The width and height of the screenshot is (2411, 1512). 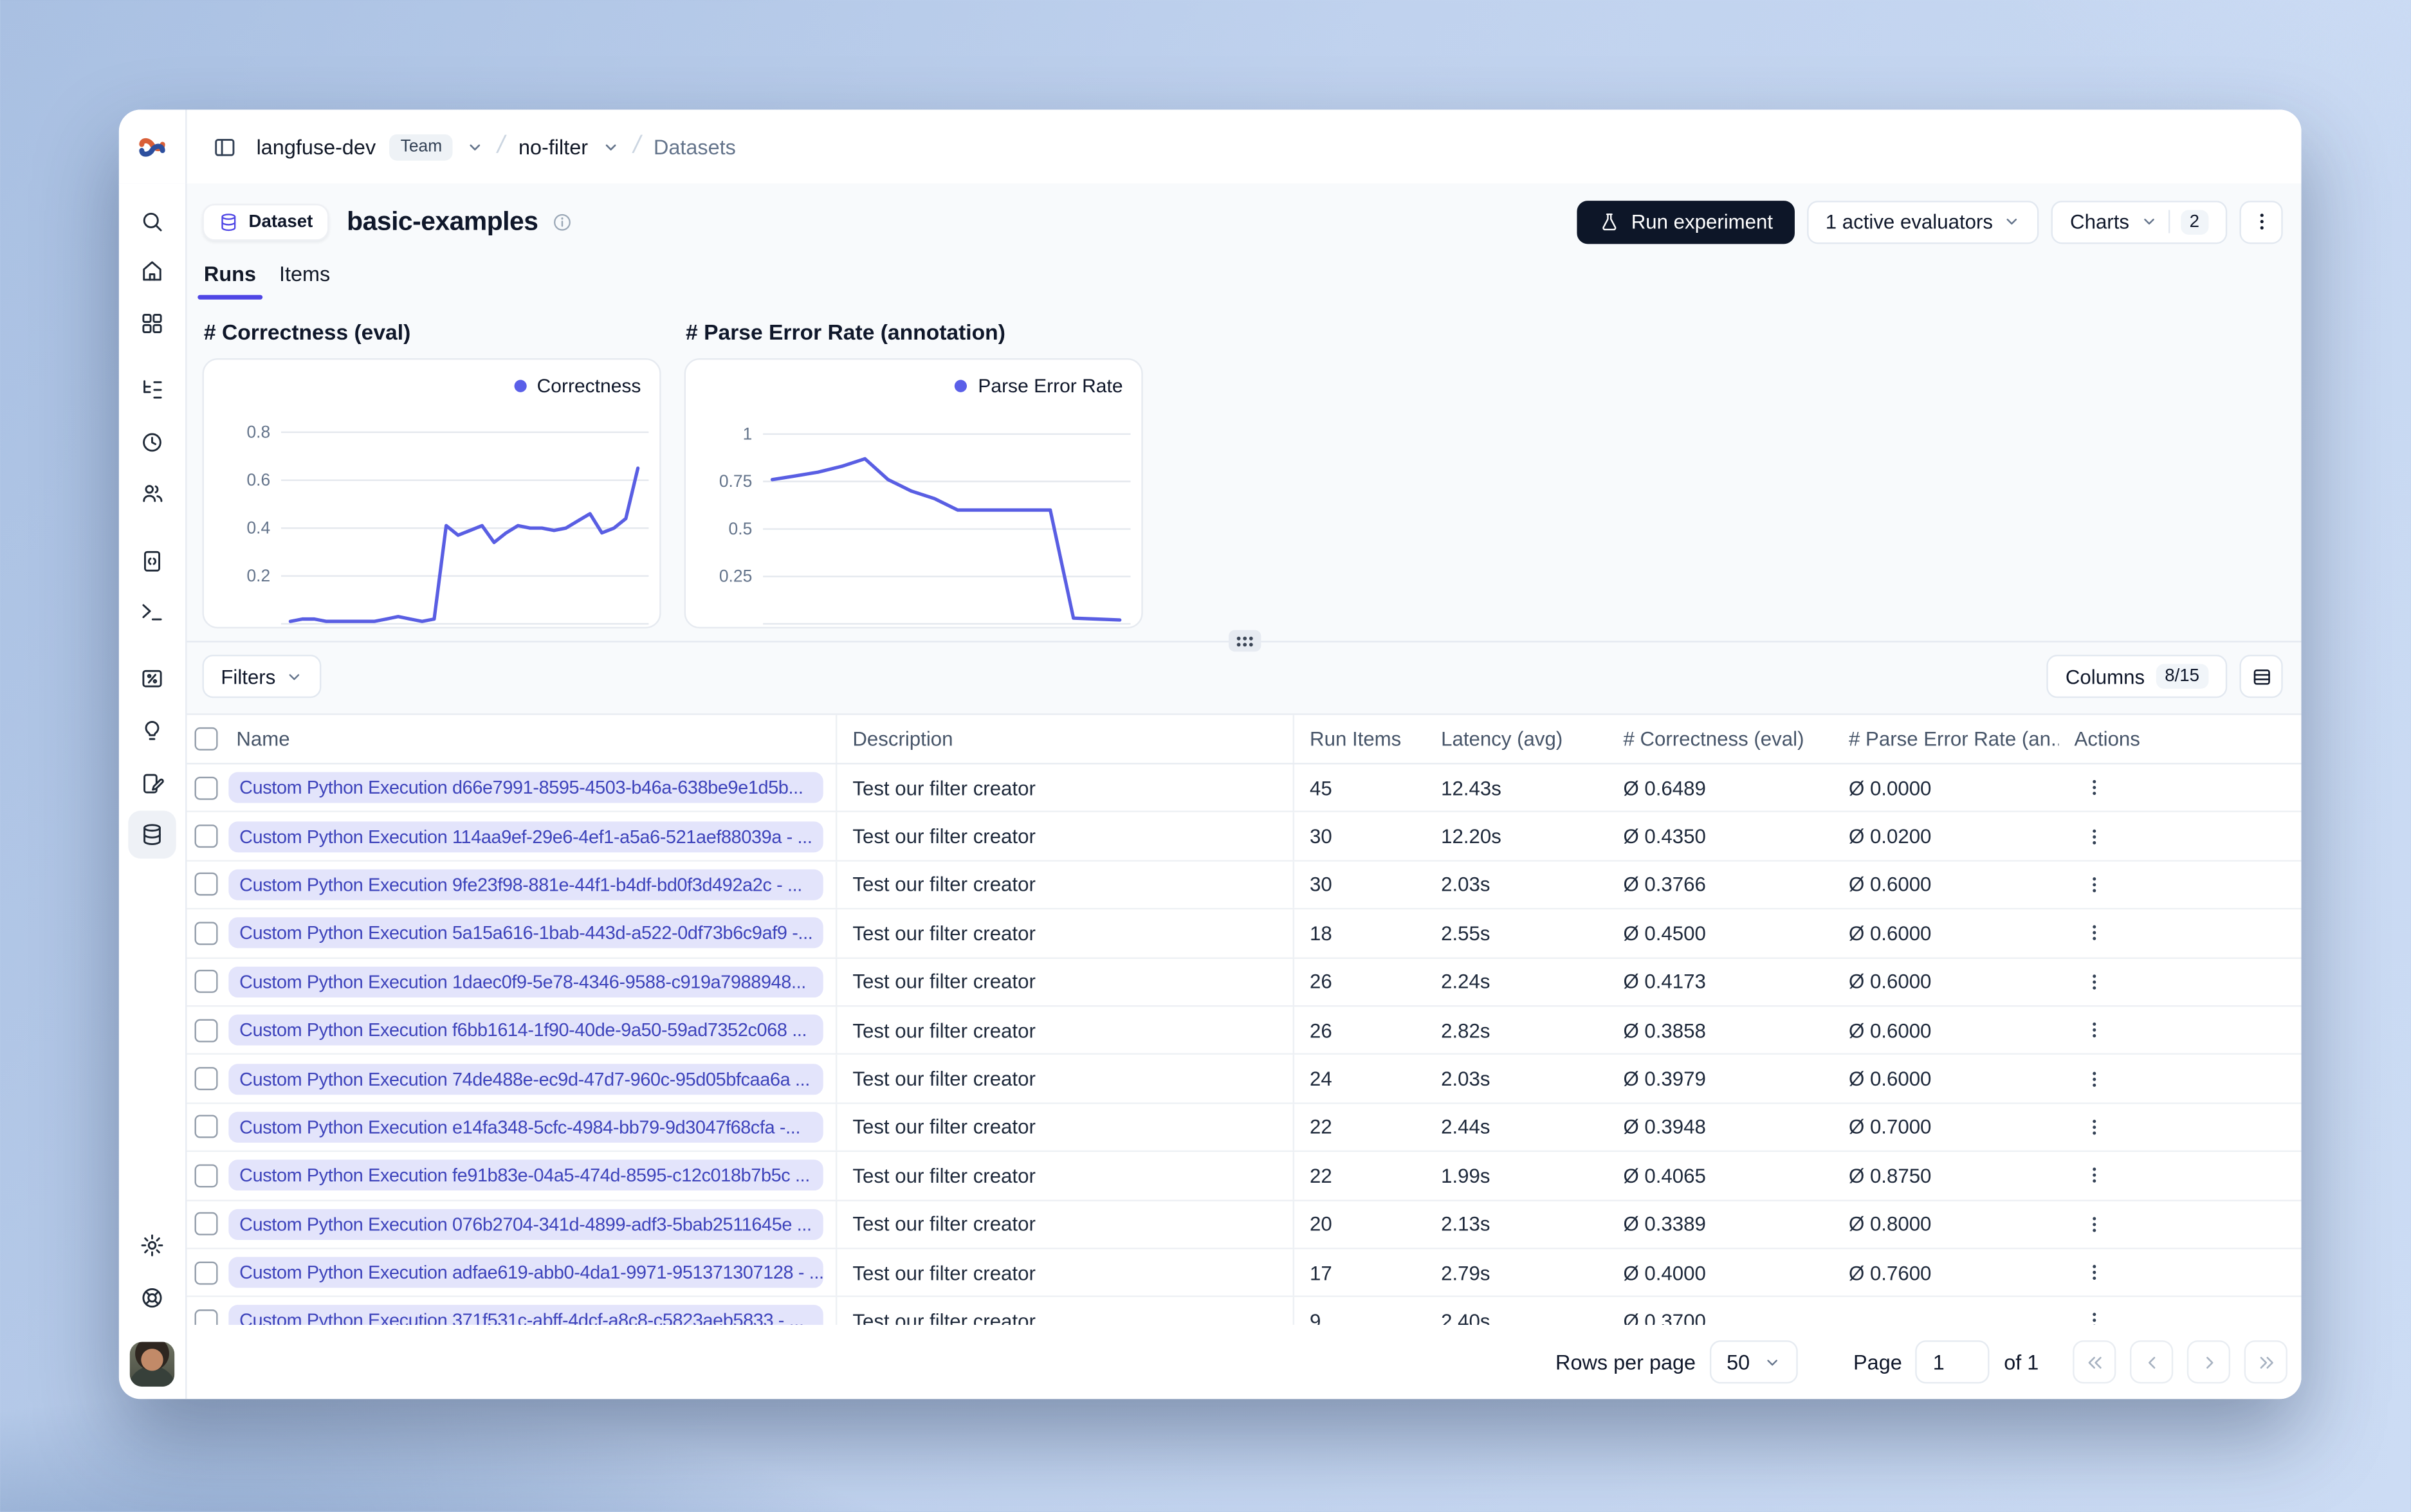 What do you see at coordinates (2021, 1362) in the screenshot?
I see `page-of-label: of 1` at bounding box center [2021, 1362].